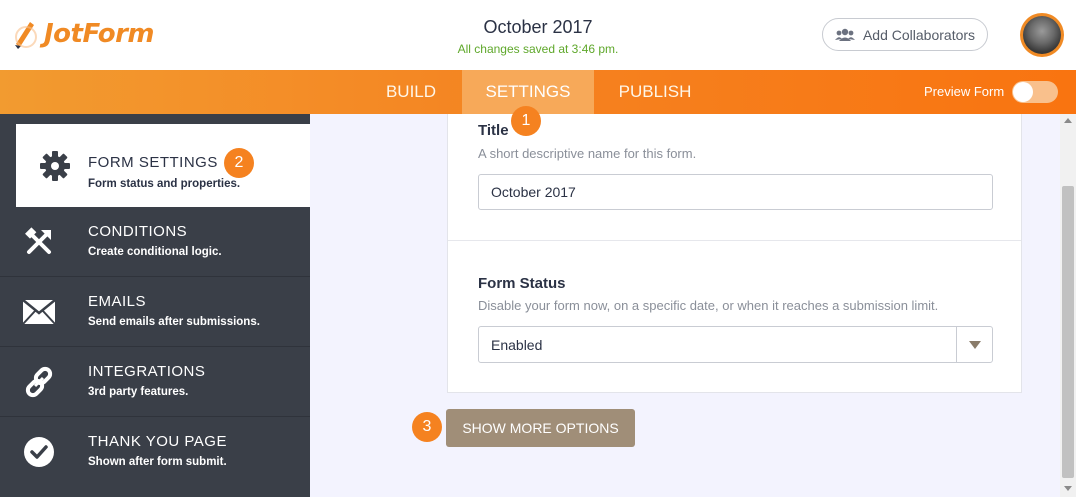 Image resolution: width=1076 pixels, height=497 pixels. What do you see at coordinates (844, 34) in the screenshot?
I see `users-icon` at bounding box center [844, 34].